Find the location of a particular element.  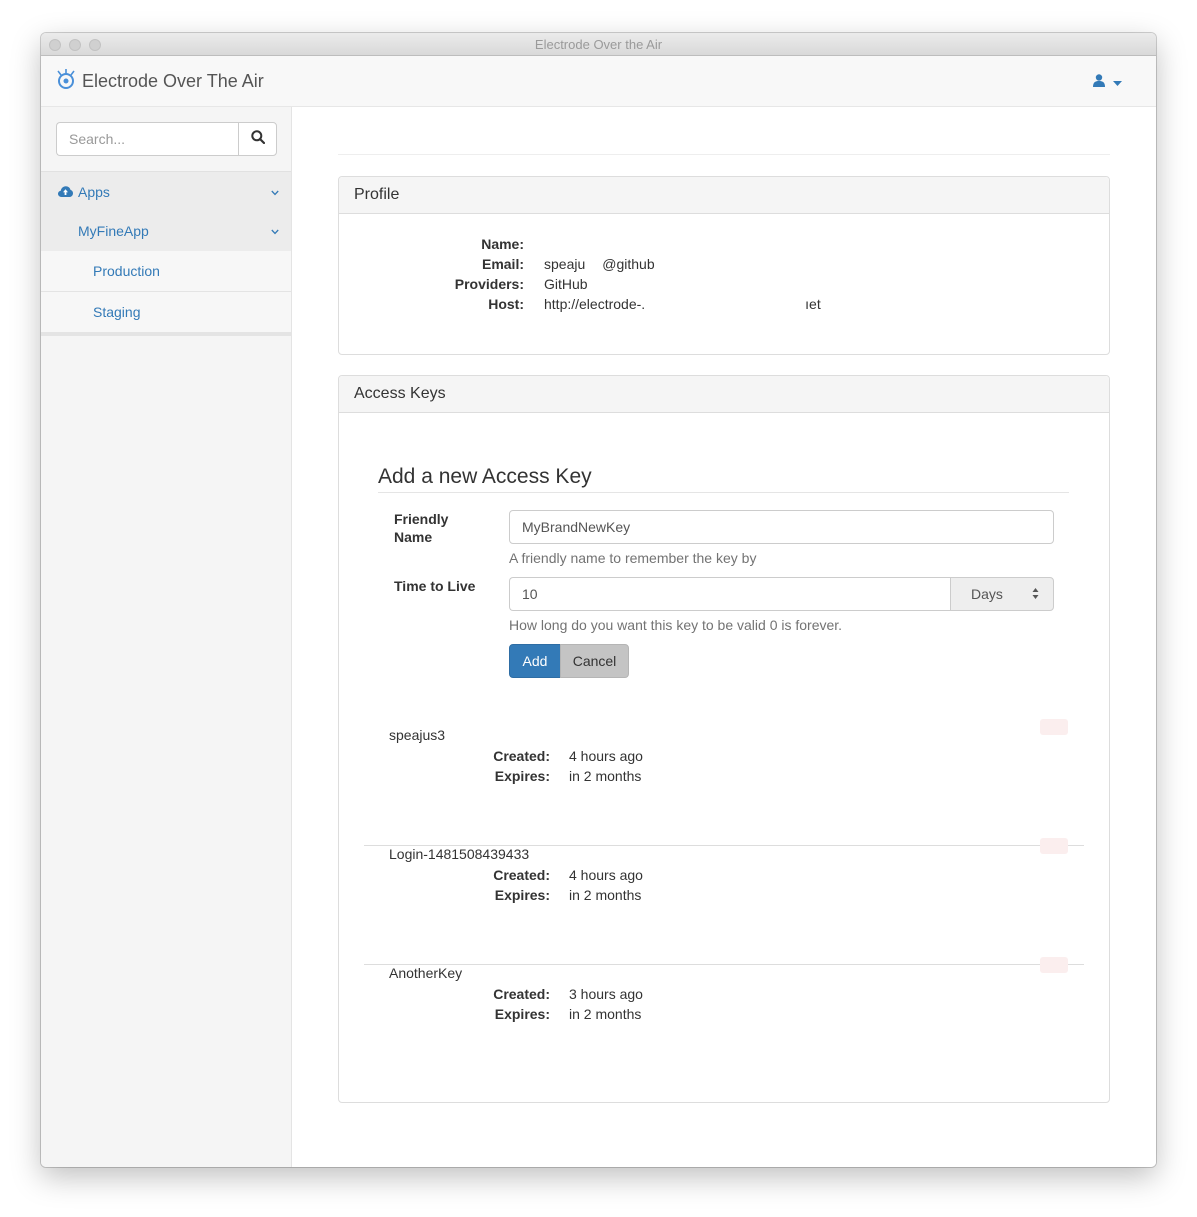

panel-title: Profile is located at coordinates (724, 195).